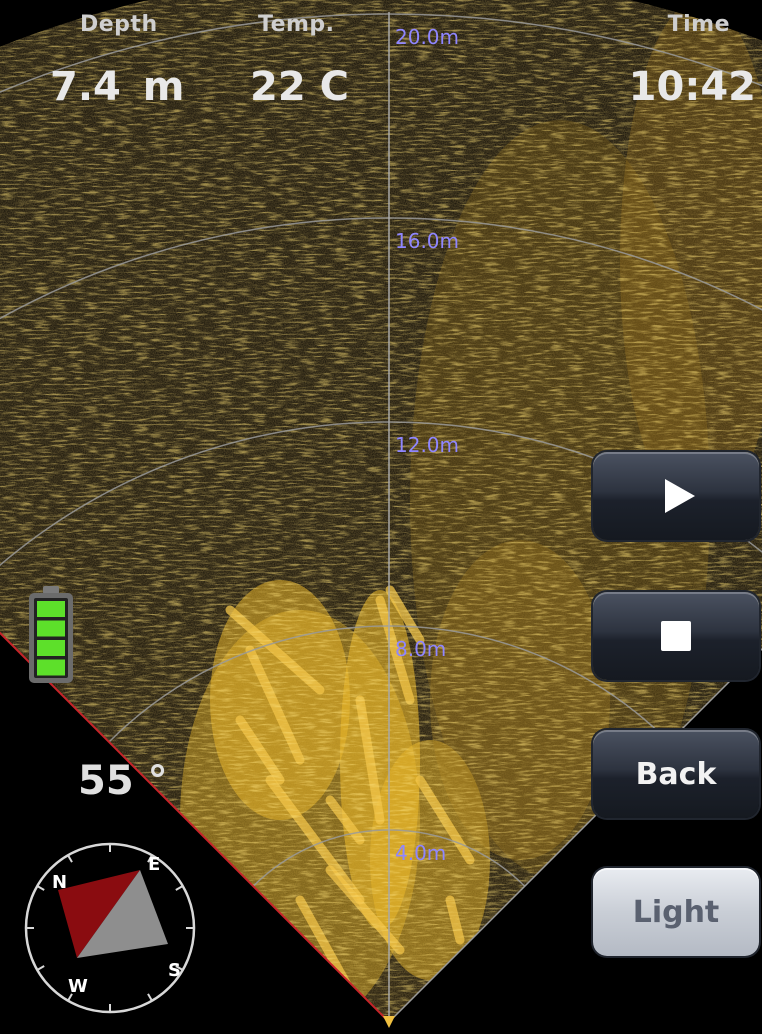 The width and height of the screenshot is (762, 1034). I want to click on stop-button, so click(676, 636).